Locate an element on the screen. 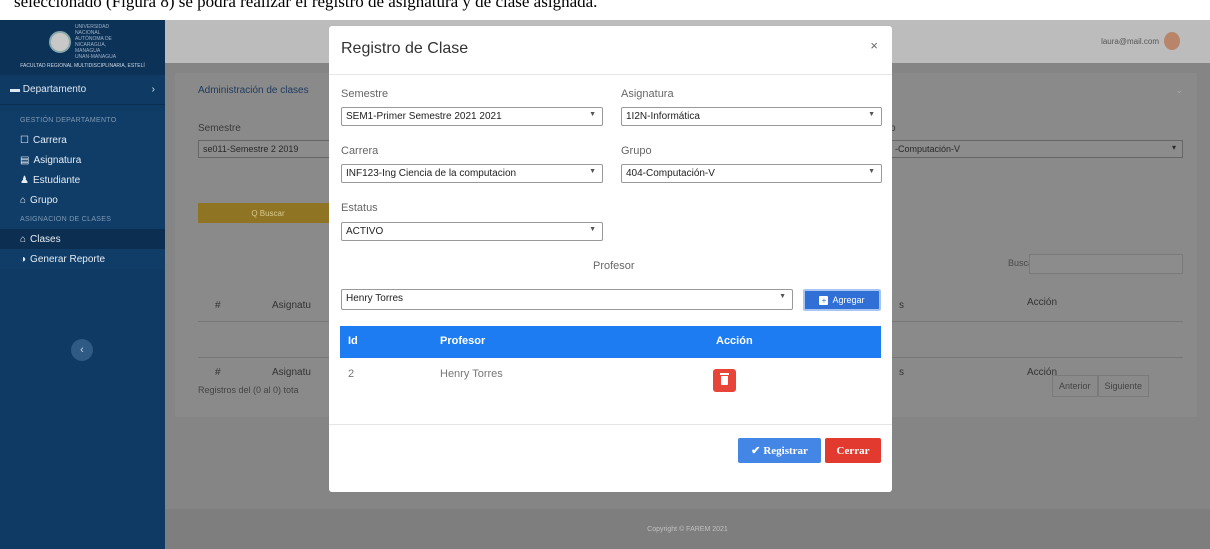 This screenshot has height=549, width=1210. chevron-left-icon: ‹ is located at coordinates (82, 350).